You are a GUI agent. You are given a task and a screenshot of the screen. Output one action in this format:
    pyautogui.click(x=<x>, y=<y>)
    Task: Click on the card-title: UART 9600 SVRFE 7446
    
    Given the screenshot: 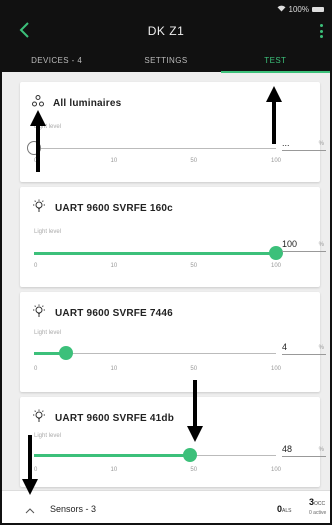 What is the action you would take?
    pyautogui.click(x=114, y=313)
    